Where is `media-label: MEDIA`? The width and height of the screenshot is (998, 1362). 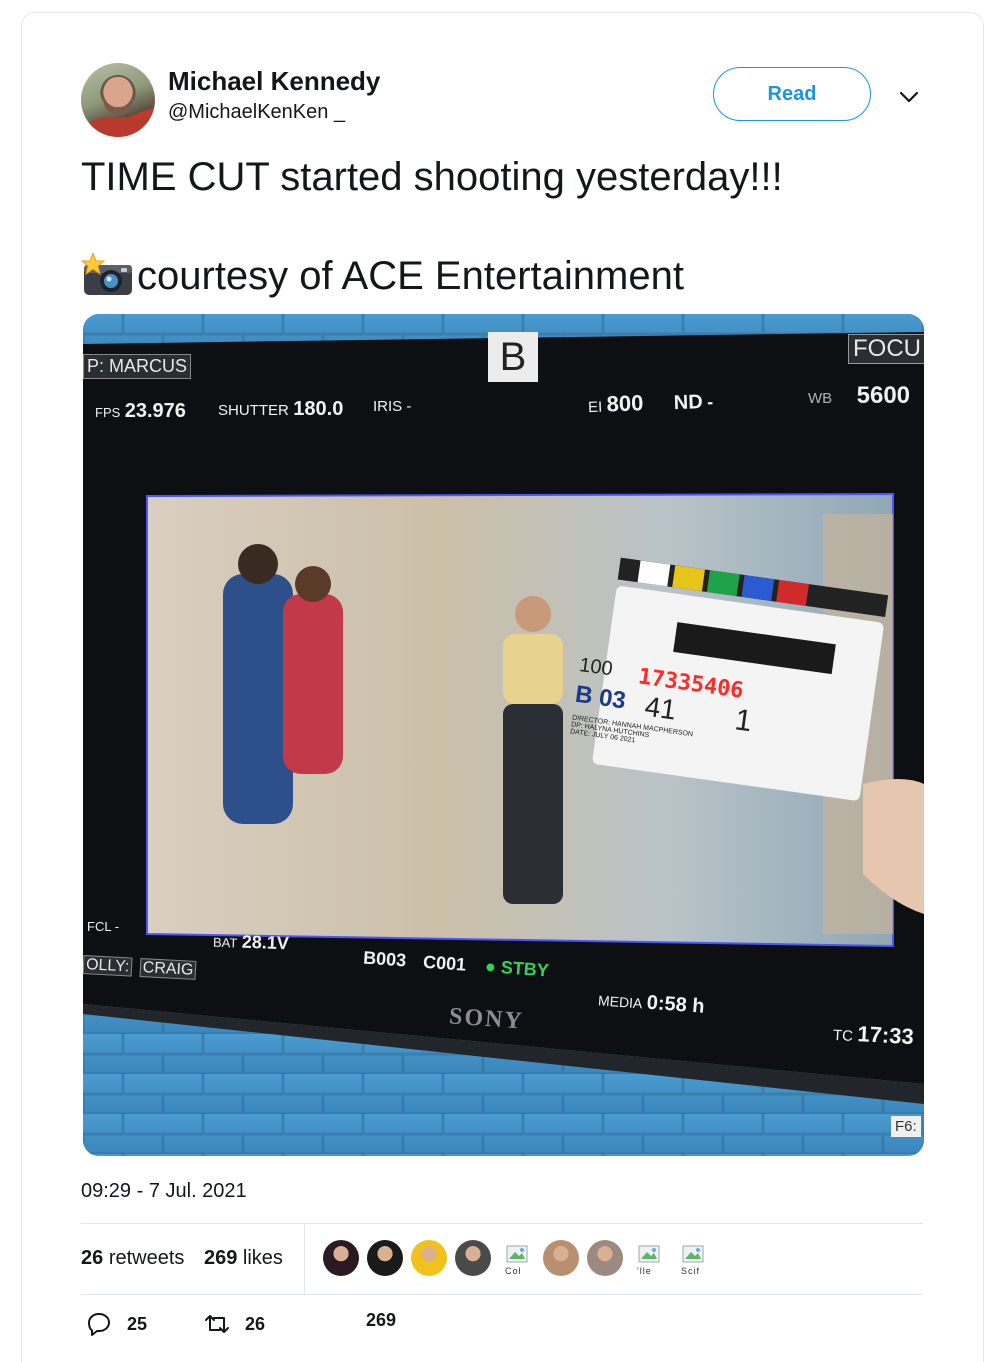 media-label: MEDIA is located at coordinates (620, 1002).